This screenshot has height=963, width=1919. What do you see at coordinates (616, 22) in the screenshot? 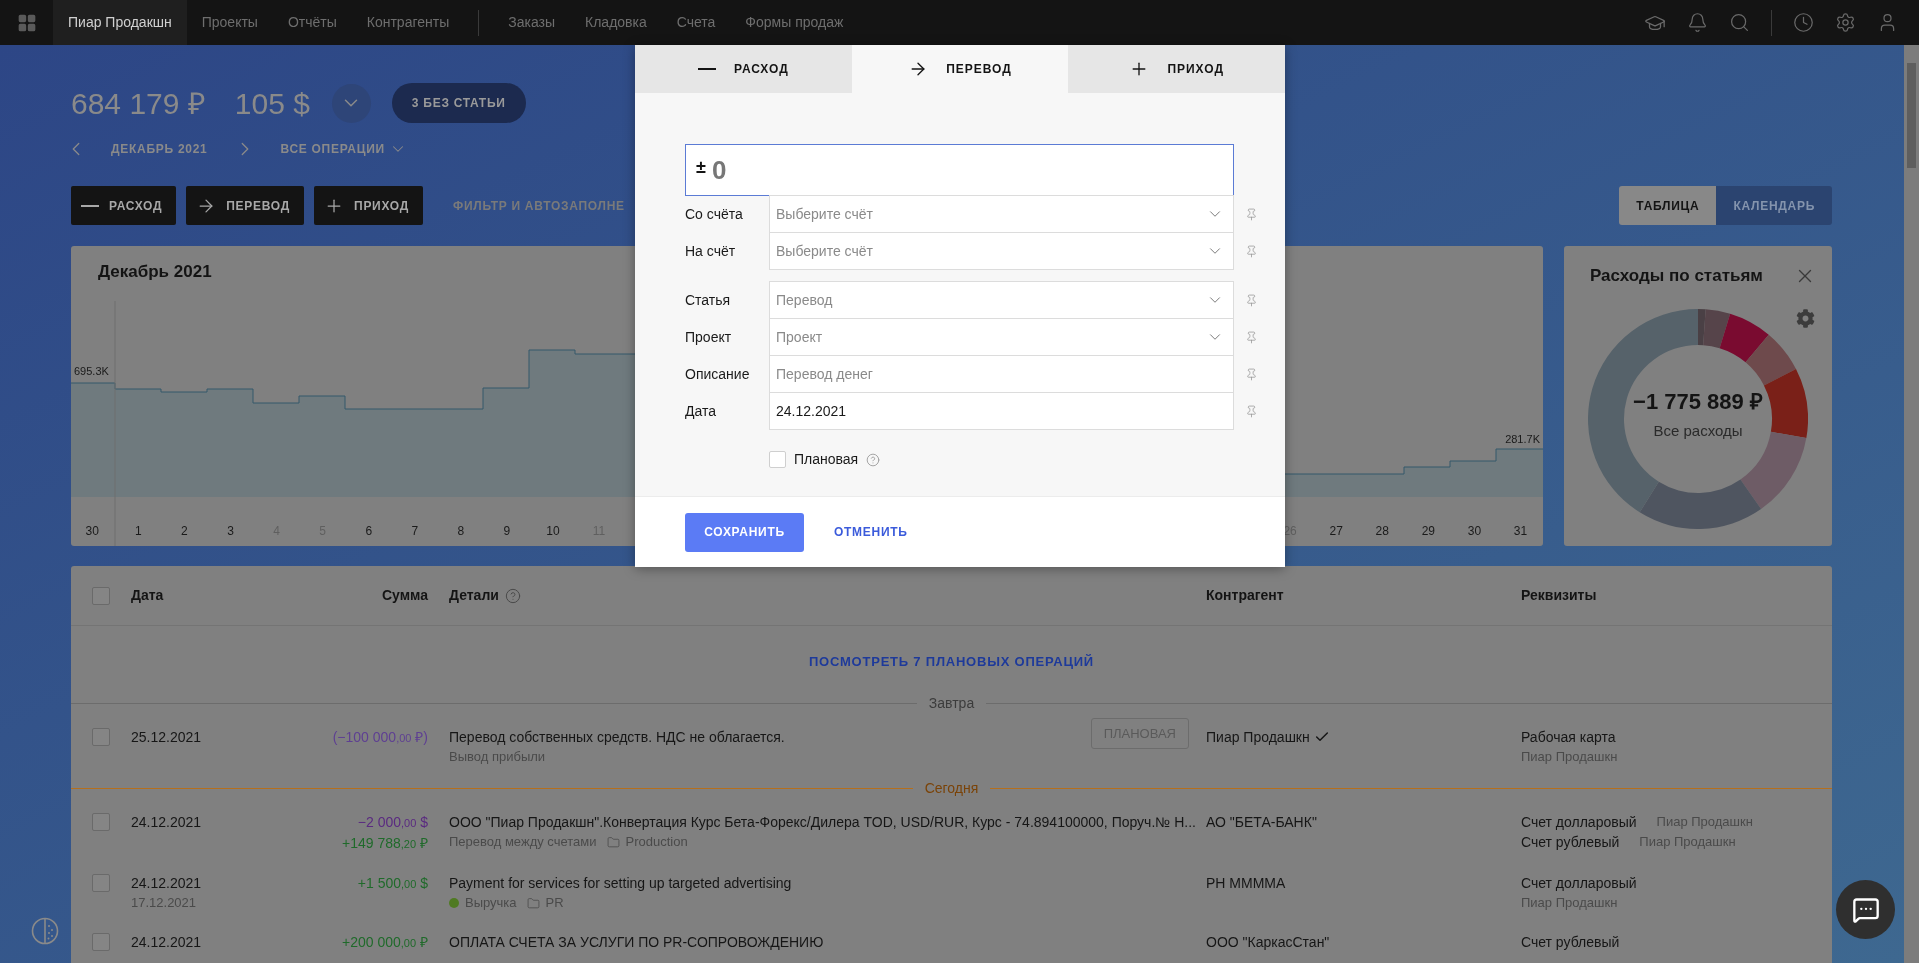
I see `nav-item: Кладовка` at bounding box center [616, 22].